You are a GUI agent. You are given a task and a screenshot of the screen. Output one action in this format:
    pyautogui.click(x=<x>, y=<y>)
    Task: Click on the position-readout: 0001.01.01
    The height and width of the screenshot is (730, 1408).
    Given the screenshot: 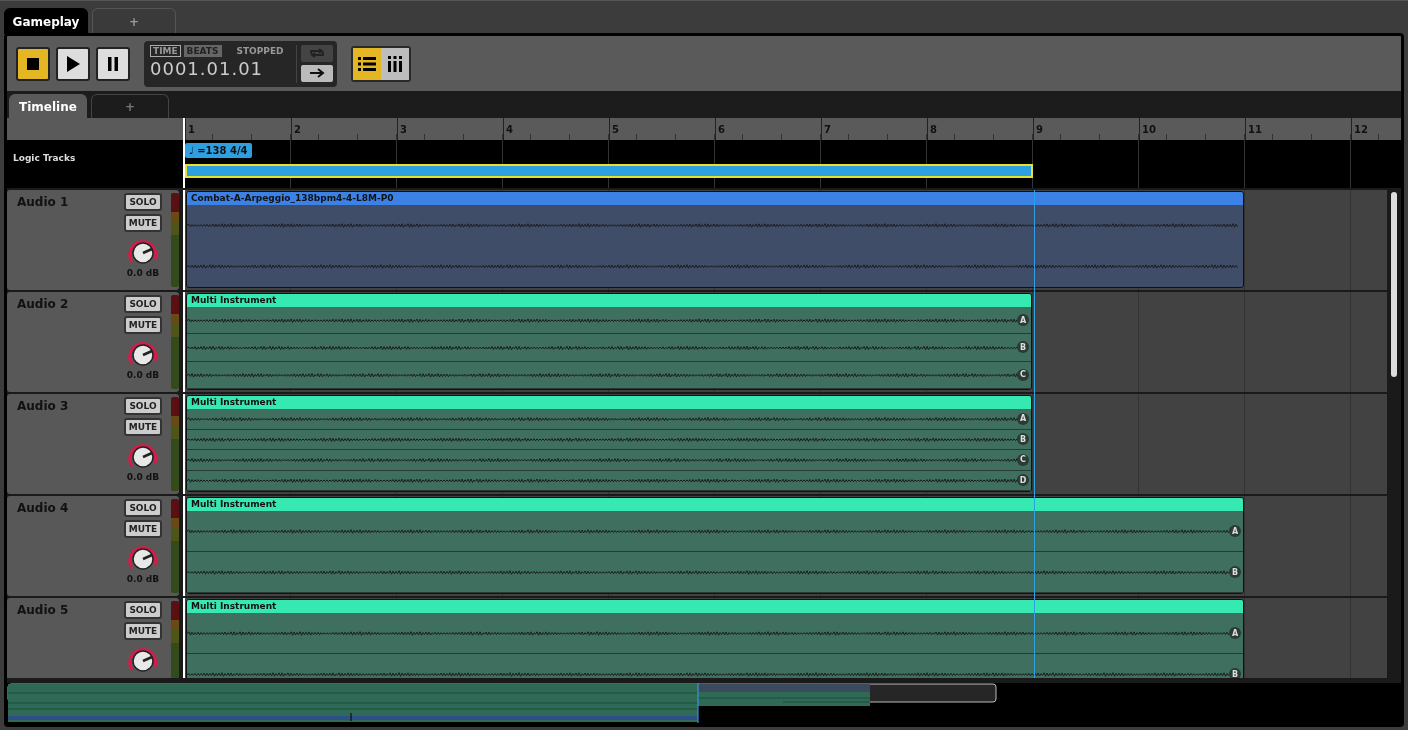 What is the action you would take?
    pyautogui.click(x=207, y=68)
    